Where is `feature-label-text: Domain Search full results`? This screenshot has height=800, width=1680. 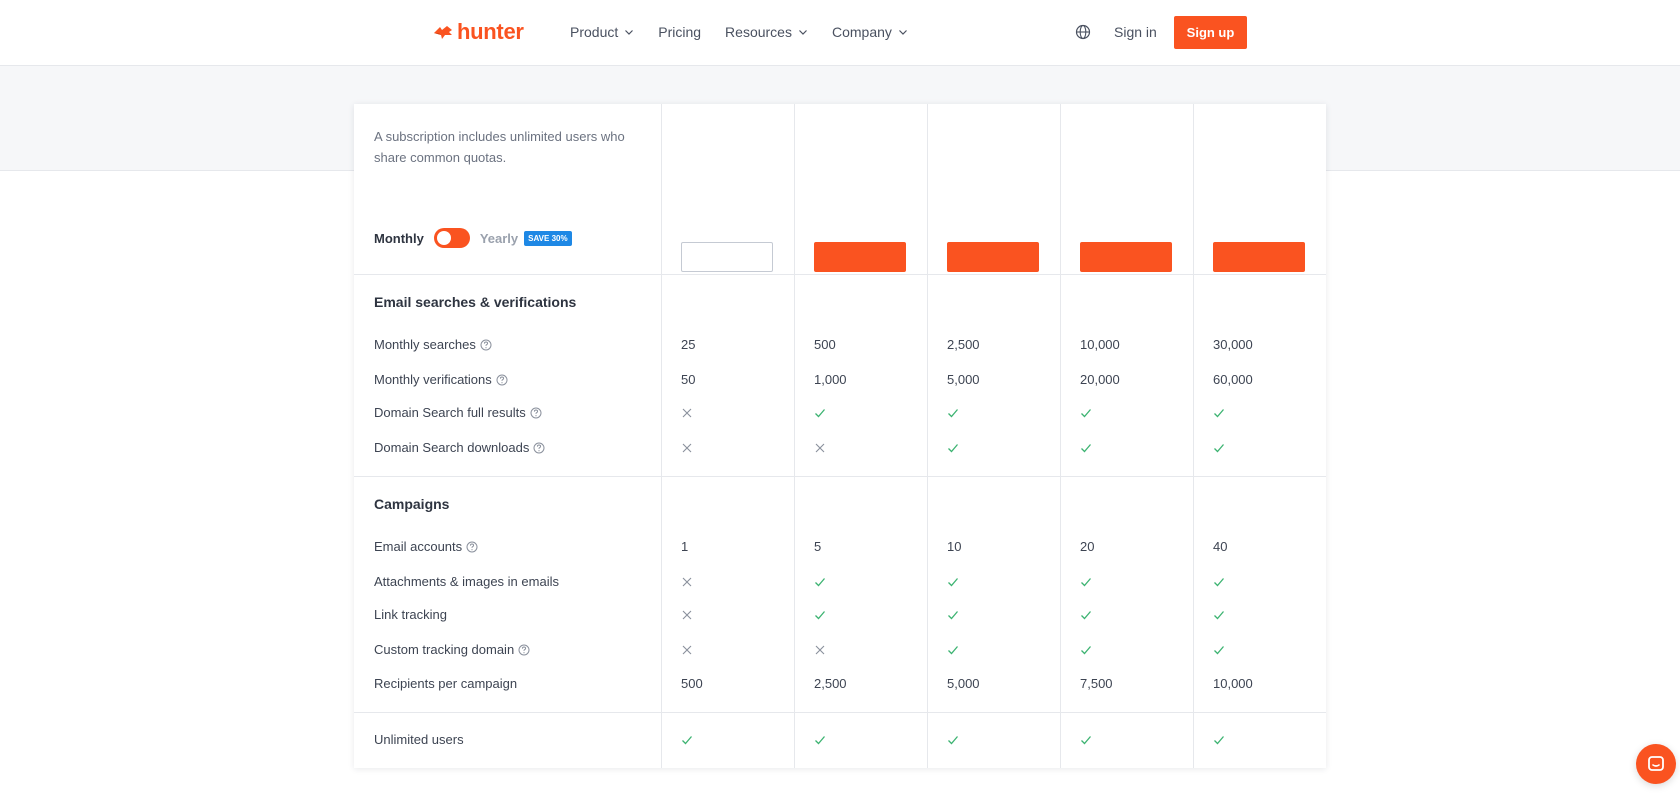 feature-label-text: Domain Search full results is located at coordinates (450, 412).